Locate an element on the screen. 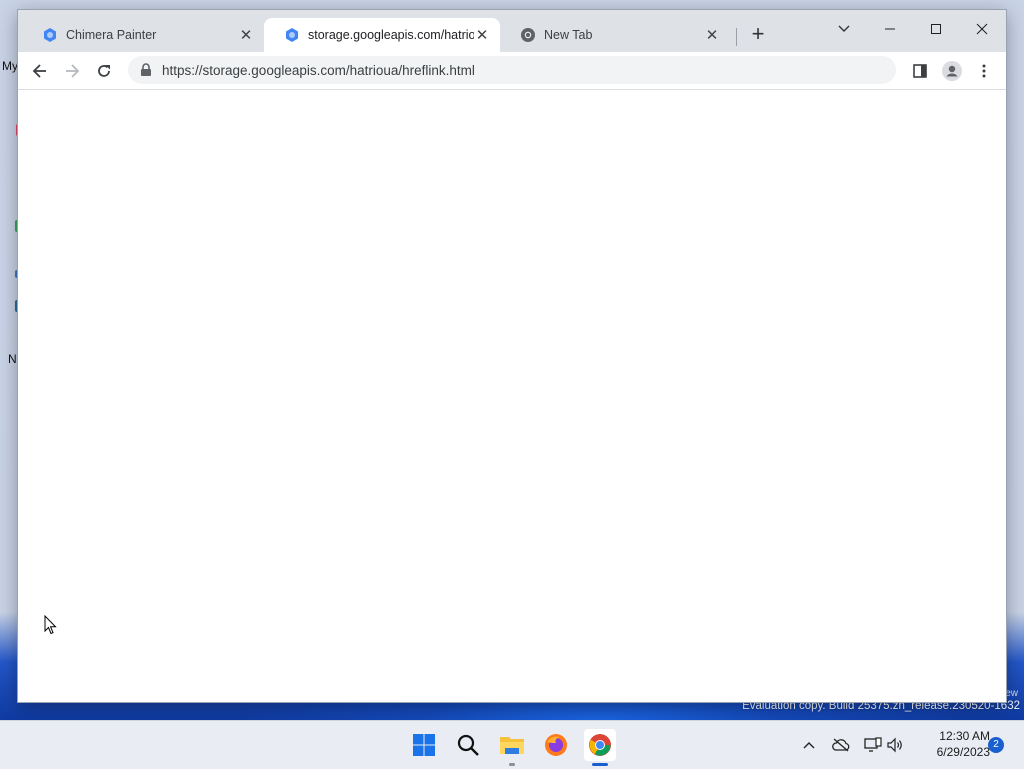  cloud-offline-icon is located at coordinates (841, 745).